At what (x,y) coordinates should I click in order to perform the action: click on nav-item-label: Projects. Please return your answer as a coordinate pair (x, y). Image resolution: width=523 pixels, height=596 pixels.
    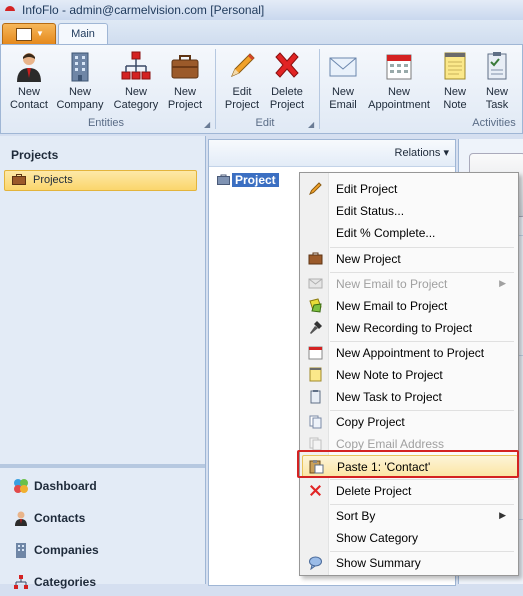
    Looking at the image, I should click on (53, 180).